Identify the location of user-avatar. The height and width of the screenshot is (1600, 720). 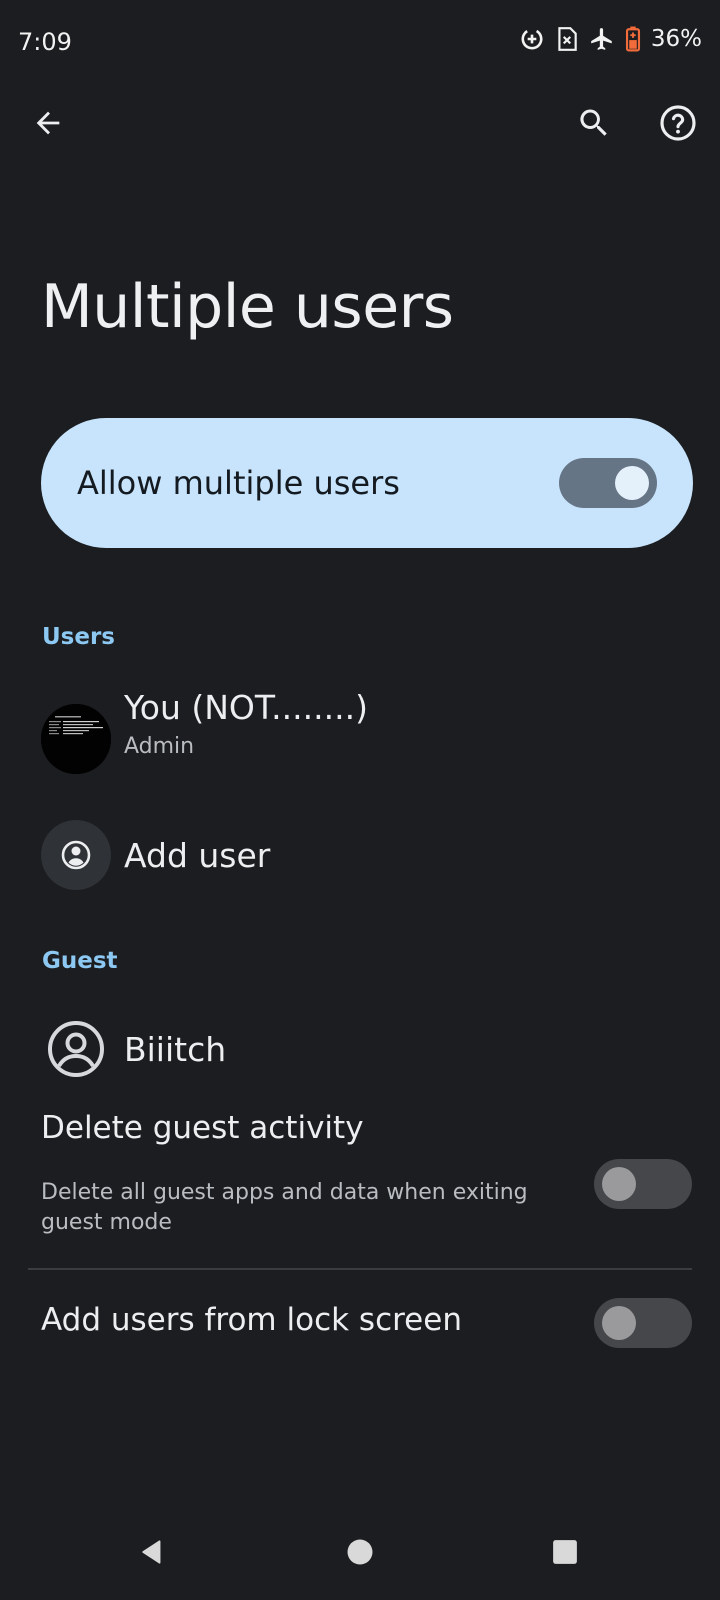
(76, 739).